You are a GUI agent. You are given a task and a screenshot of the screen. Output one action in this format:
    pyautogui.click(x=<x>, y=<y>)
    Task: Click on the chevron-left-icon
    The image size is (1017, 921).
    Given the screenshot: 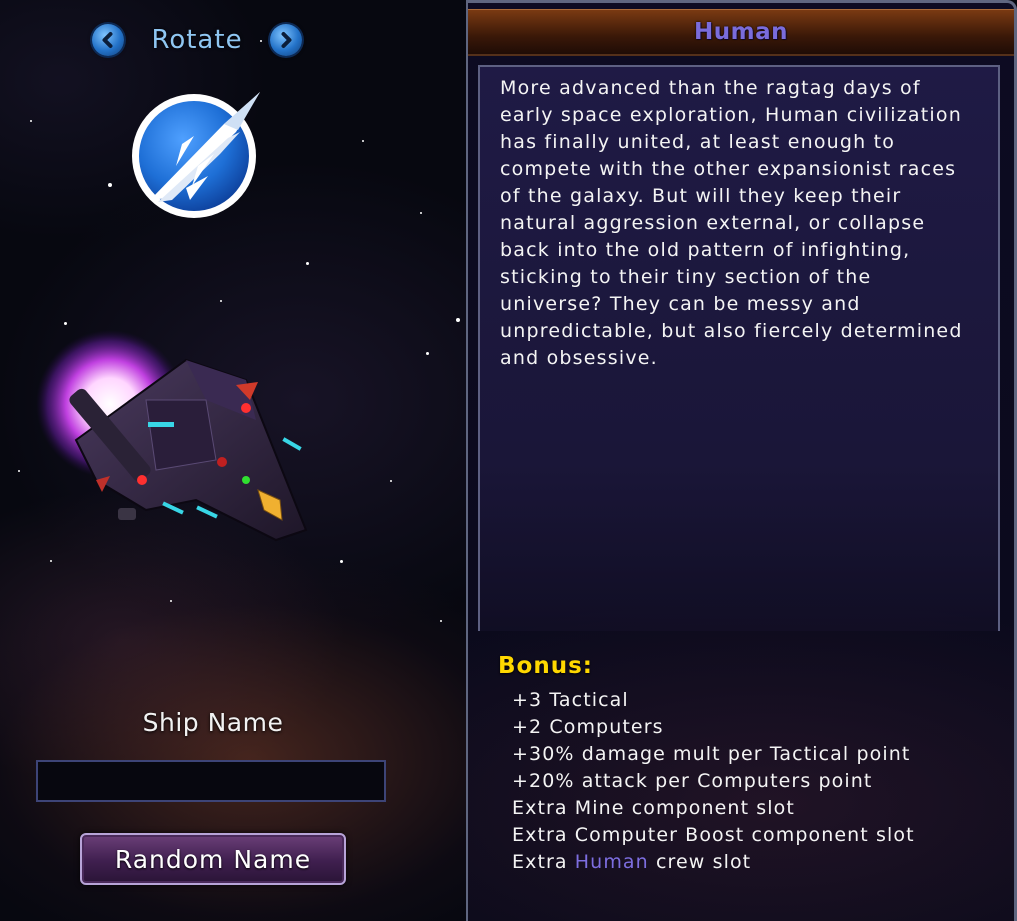 What is the action you would take?
    pyautogui.click(x=107, y=40)
    